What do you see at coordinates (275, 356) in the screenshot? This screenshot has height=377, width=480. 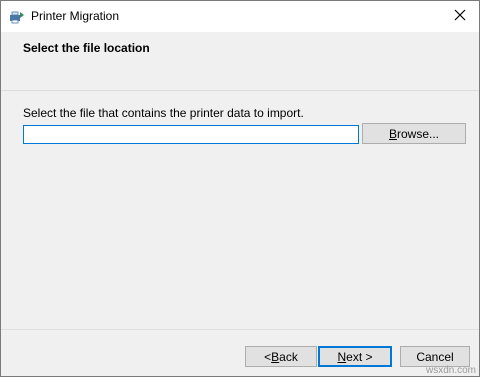 I see `back-accel: B` at bounding box center [275, 356].